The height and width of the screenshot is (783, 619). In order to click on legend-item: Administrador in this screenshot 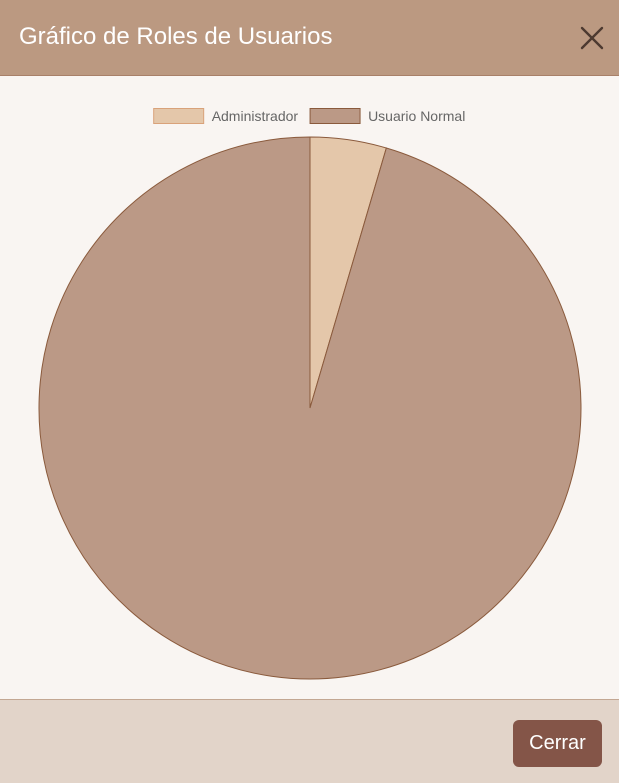, I will do `click(226, 116)`.